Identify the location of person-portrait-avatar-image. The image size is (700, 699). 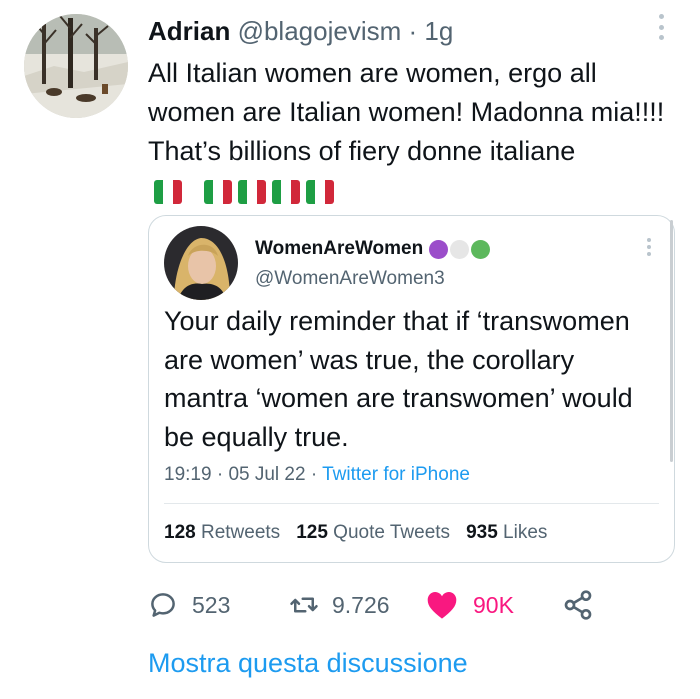
(201, 263).